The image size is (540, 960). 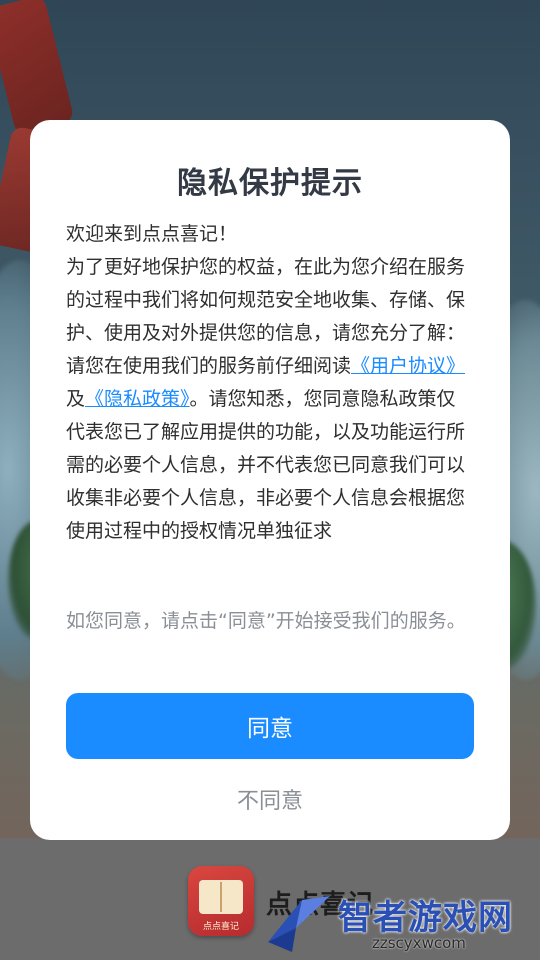 What do you see at coordinates (221, 897) in the screenshot?
I see `book-icon` at bounding box center [221, 897].